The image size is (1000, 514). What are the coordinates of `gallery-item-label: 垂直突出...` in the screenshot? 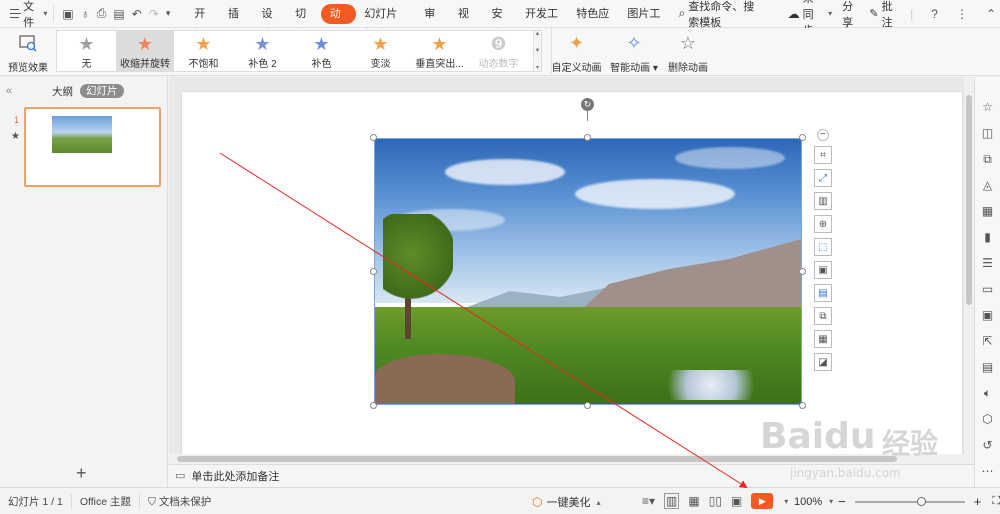 It's located at (439, 64).